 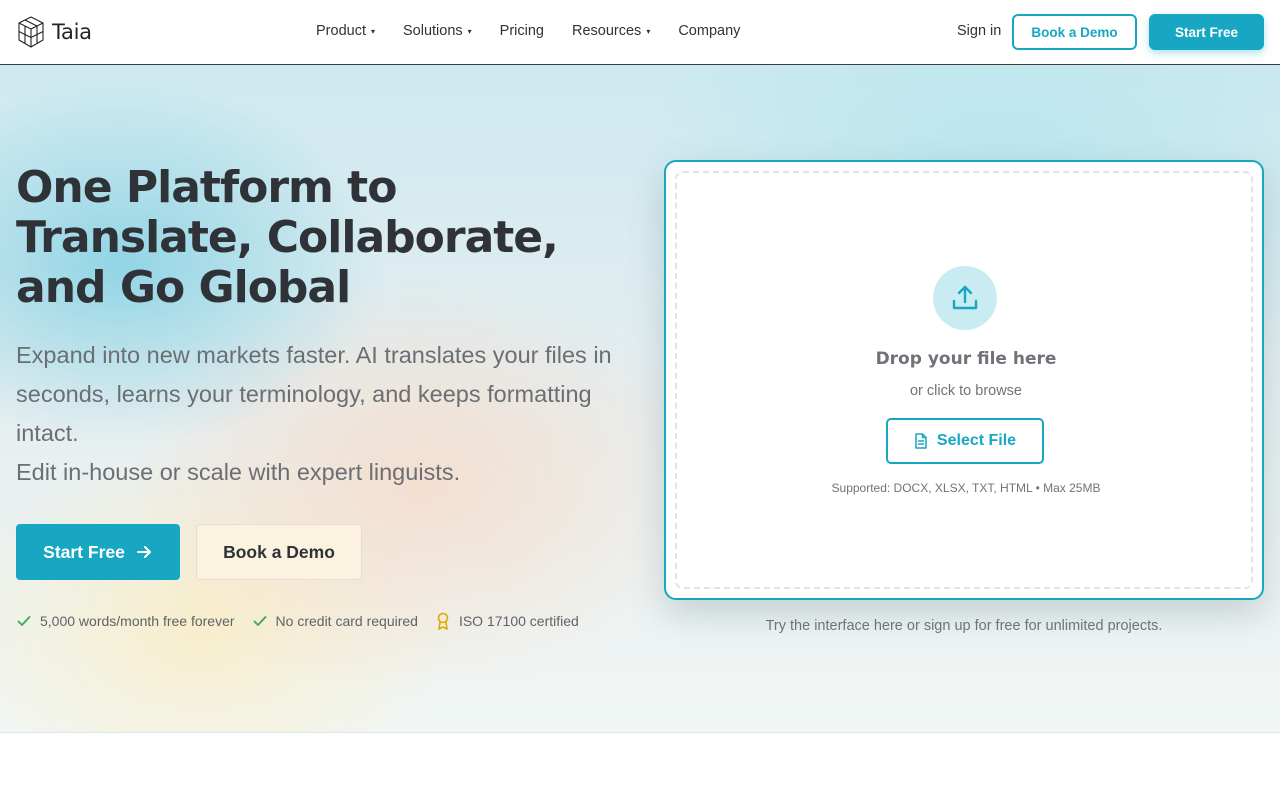 I want to click on arrow-right-icon, so click(x=143, y=552).